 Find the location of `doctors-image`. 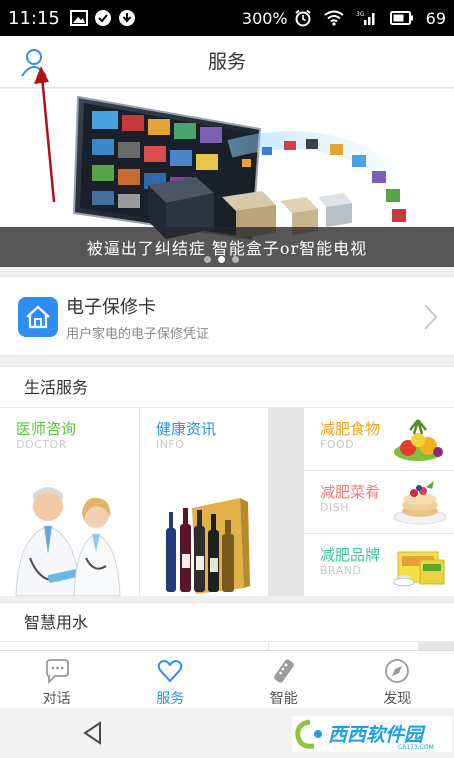

doctors-image is located at coordinates (68, 541).